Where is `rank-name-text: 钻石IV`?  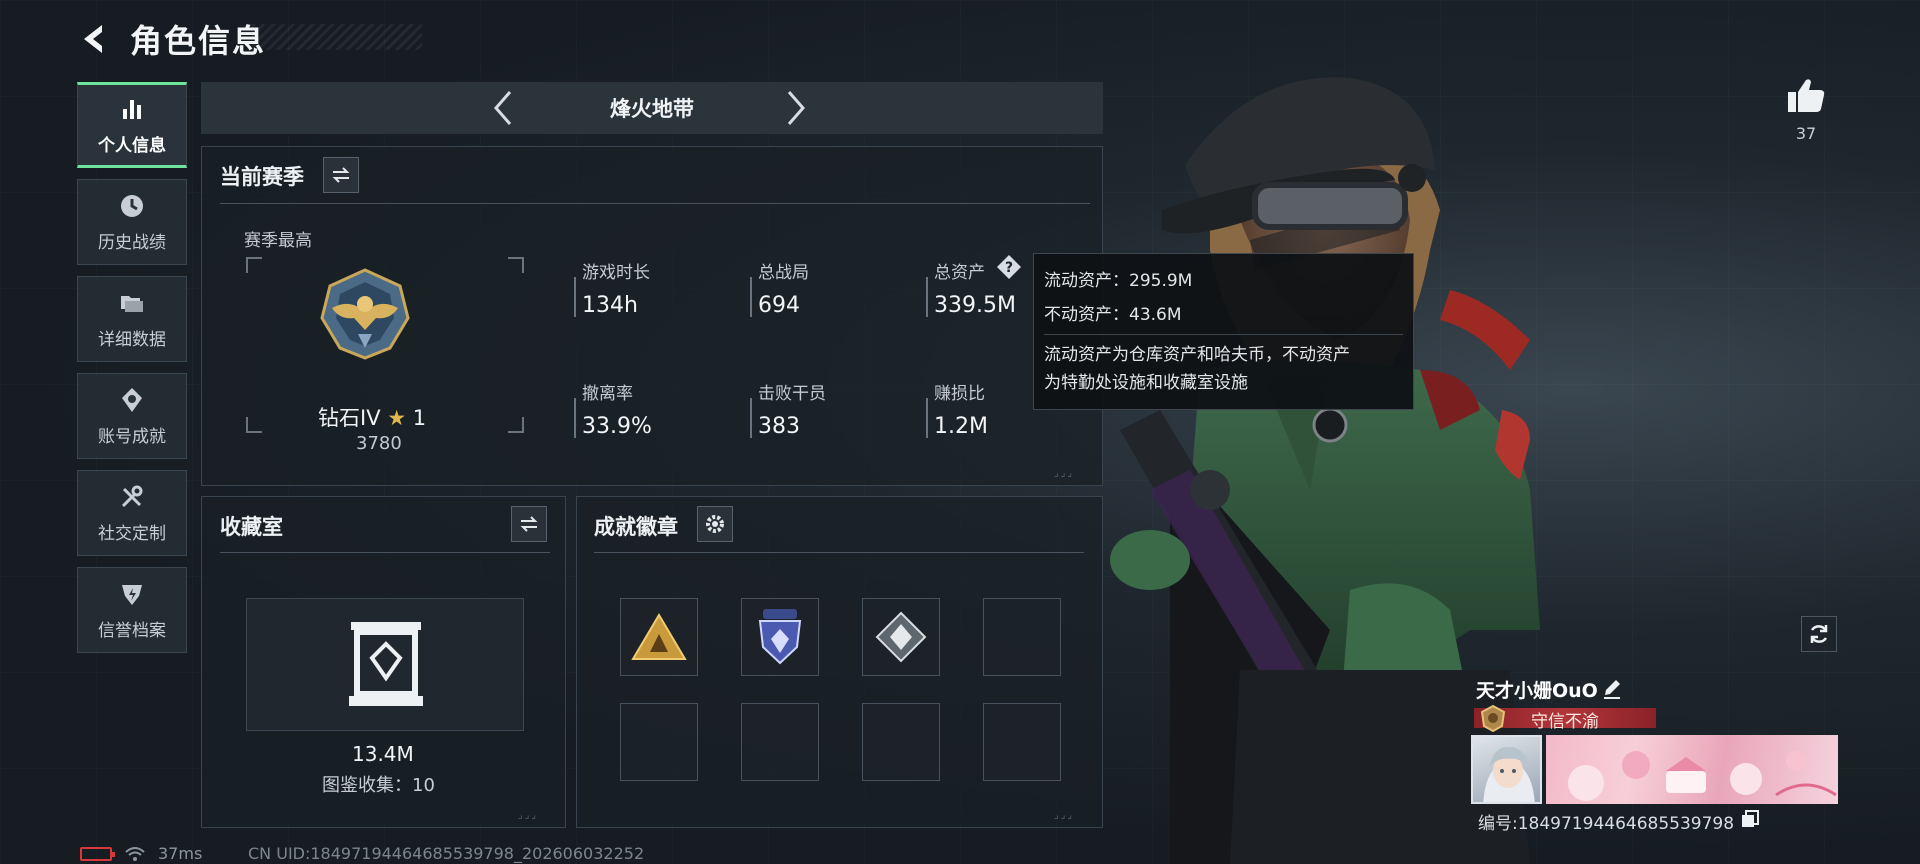 rank-name-text: 钻石IV is located at coordinates (349, 418).